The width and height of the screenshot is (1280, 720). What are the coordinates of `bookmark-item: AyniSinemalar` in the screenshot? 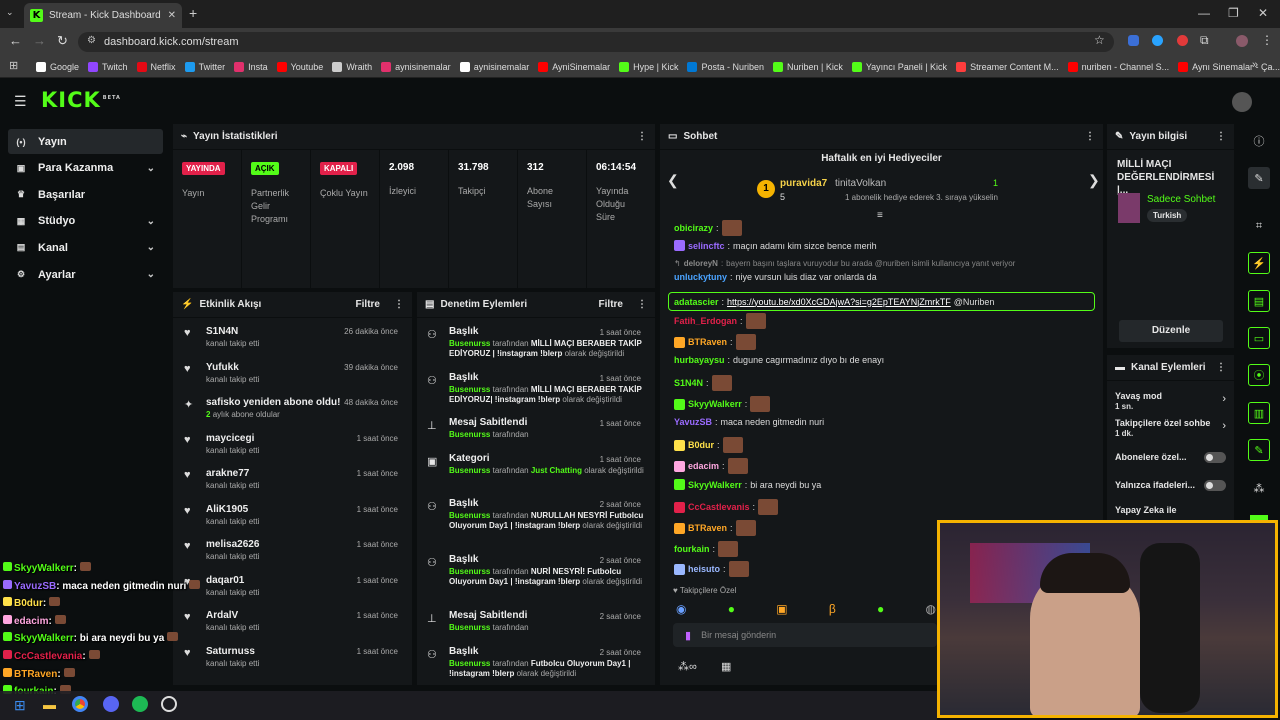 It's located at (574, 66).